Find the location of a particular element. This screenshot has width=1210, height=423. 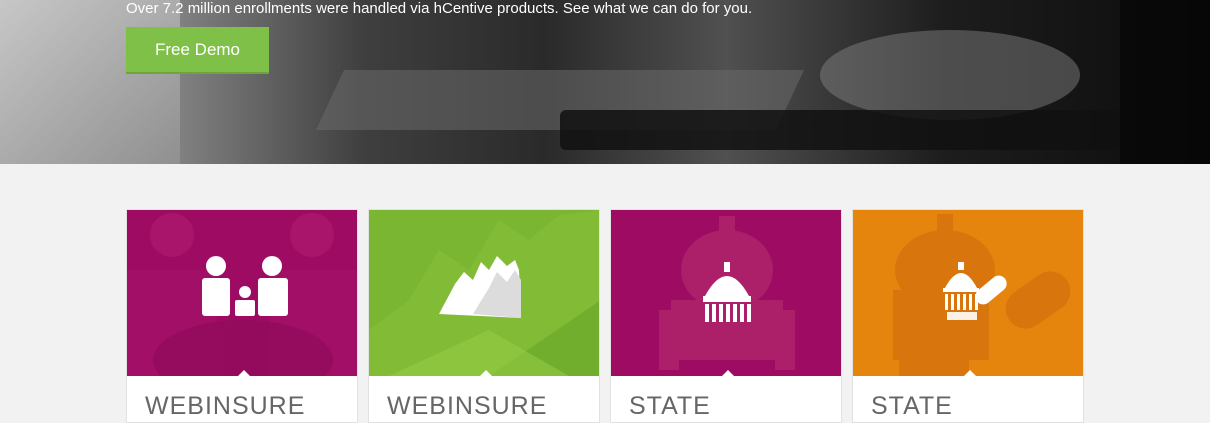

product-card-state-1: STATE is located at coordinates (726, 316).